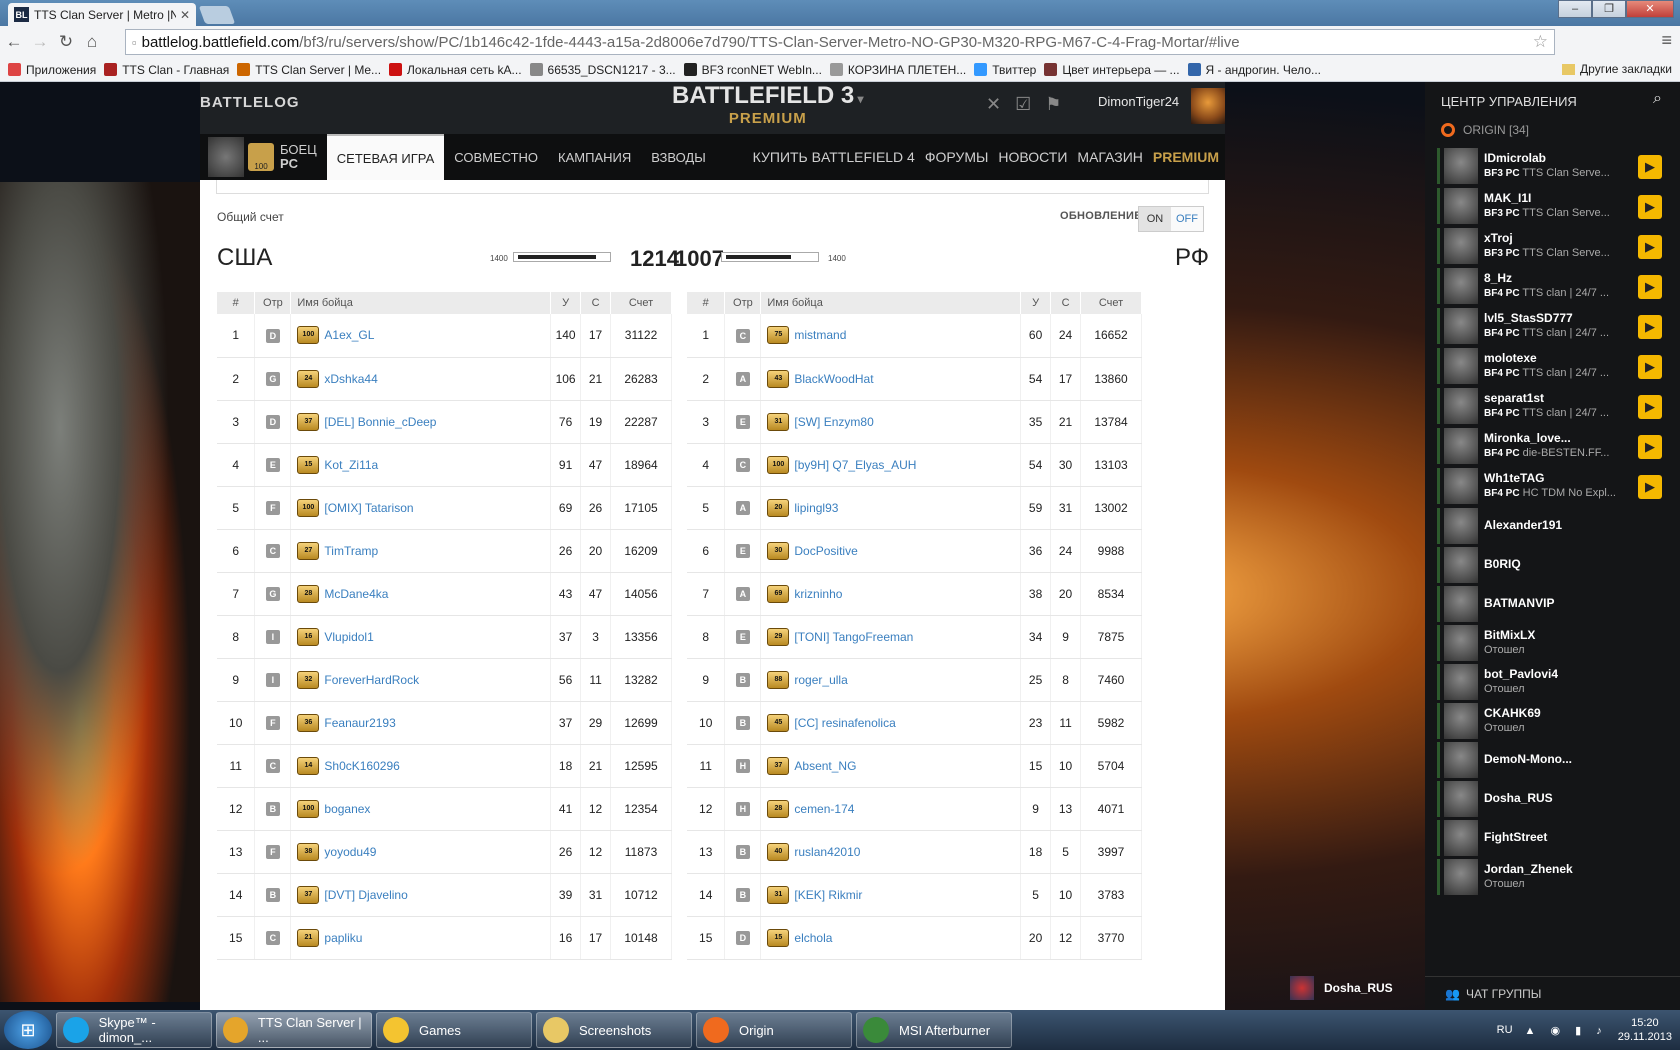 This screenshot has width=1680, height=1050. What do you see at coordinates (816, 508) in the screenshot?
I see `player-name-link: lipingl93` at bounding box center [816, 508].